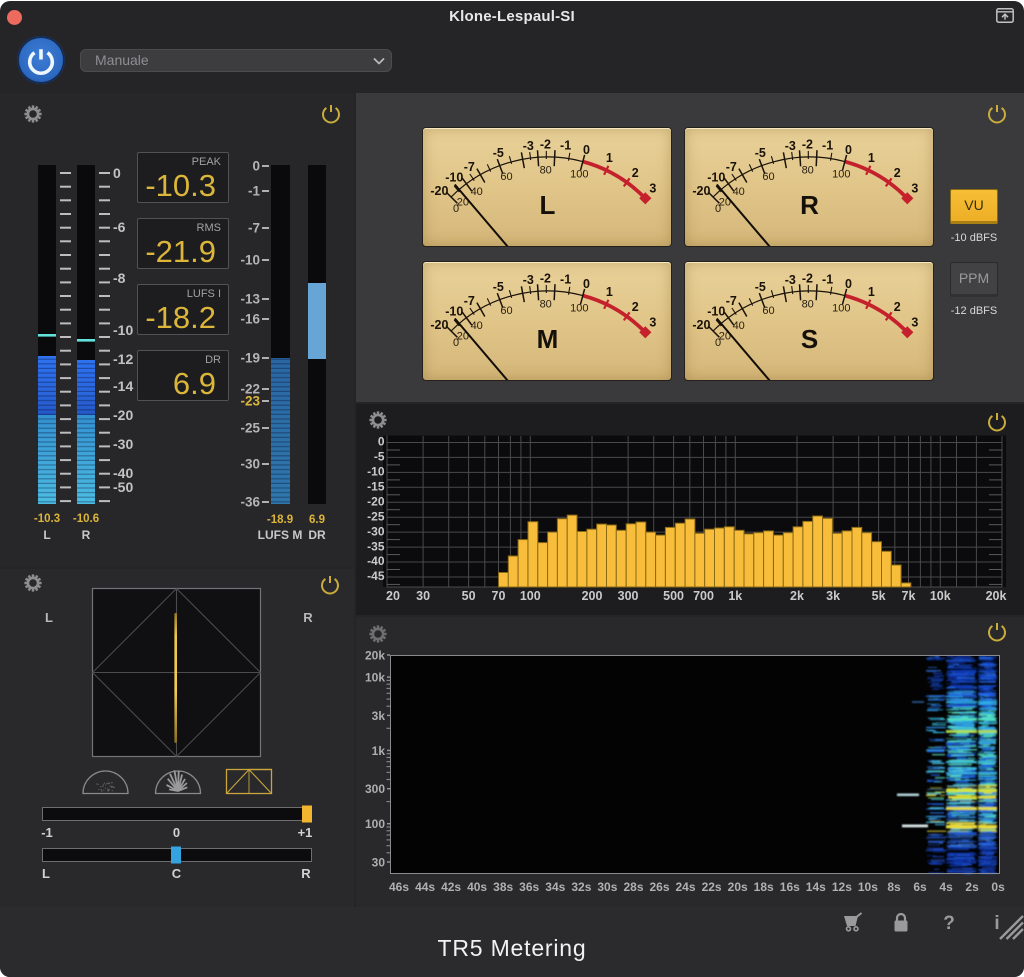 The height and width of the screenshot is (977, 1024). I want to click on svg-text: 500, so click(673, 596).